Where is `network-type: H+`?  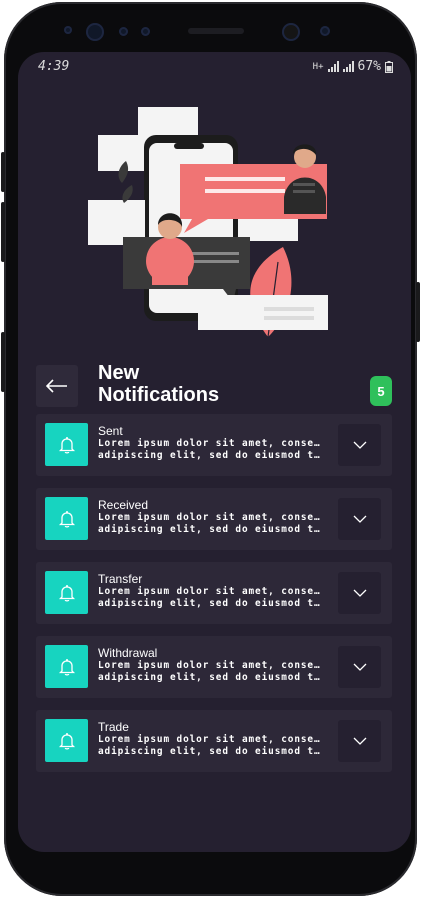
network-type: H+ is located at coordinates (318, 66).